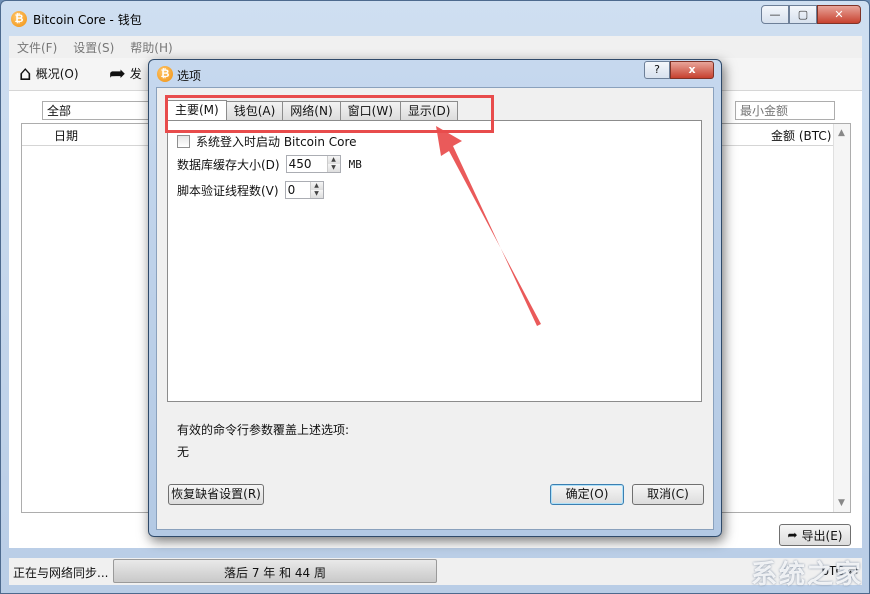 Image resolution: width=870 pixels, height=594 pixels. I want to click on close-button: ✕, so click(839, 14).